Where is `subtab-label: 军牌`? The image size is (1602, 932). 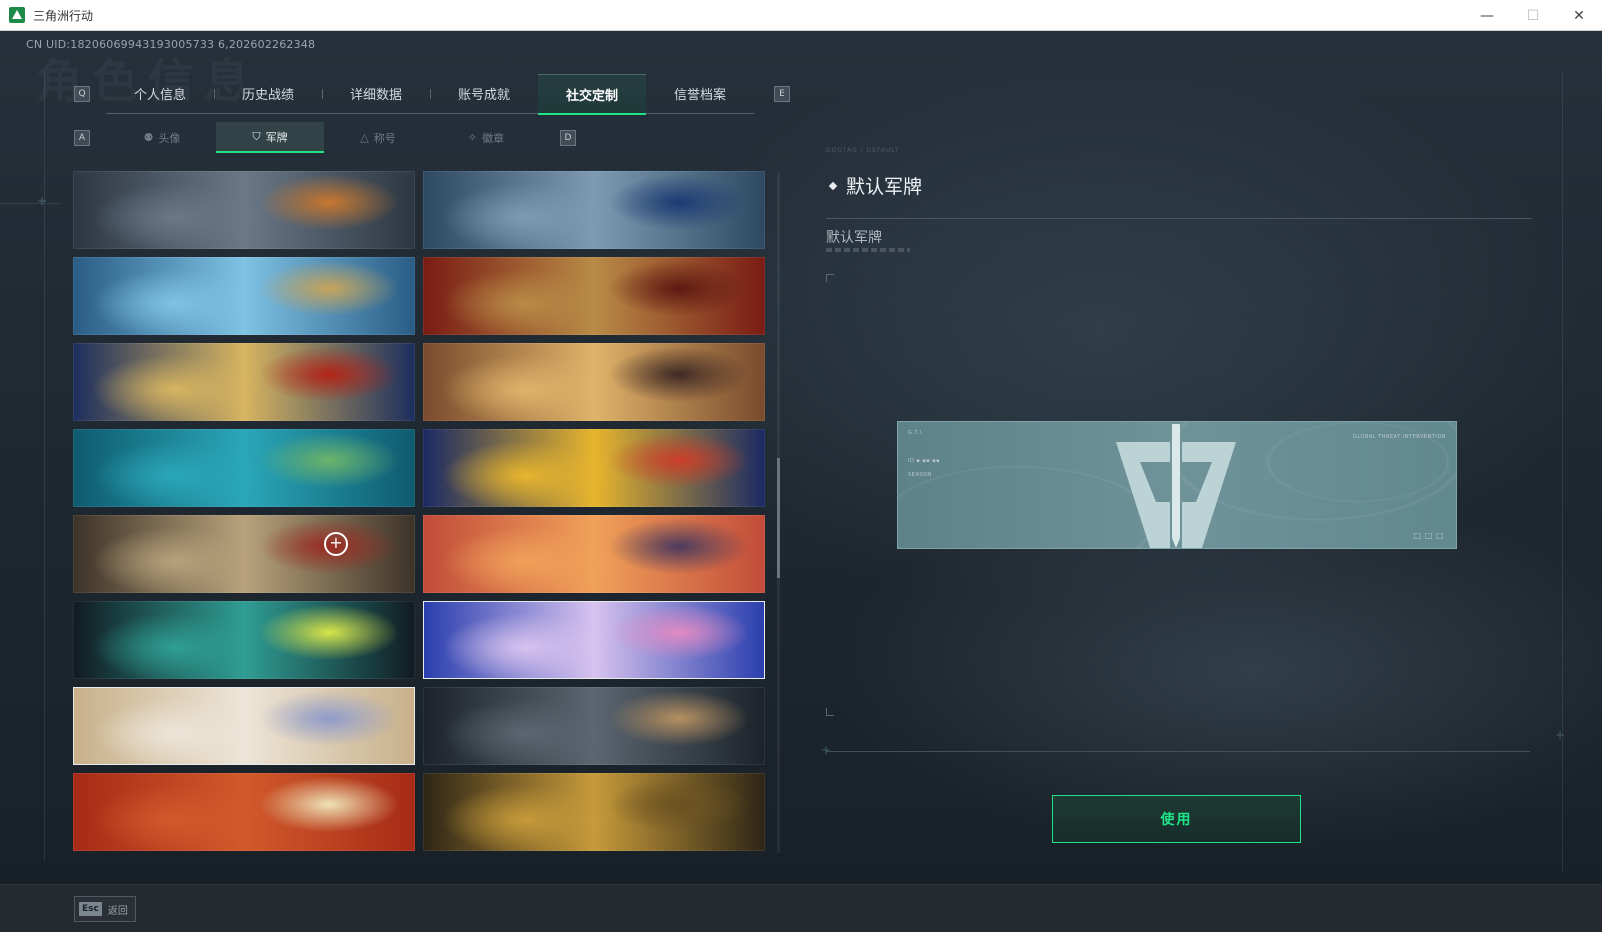 subtab-label: 军牌 is located at coordinates (276, 137).